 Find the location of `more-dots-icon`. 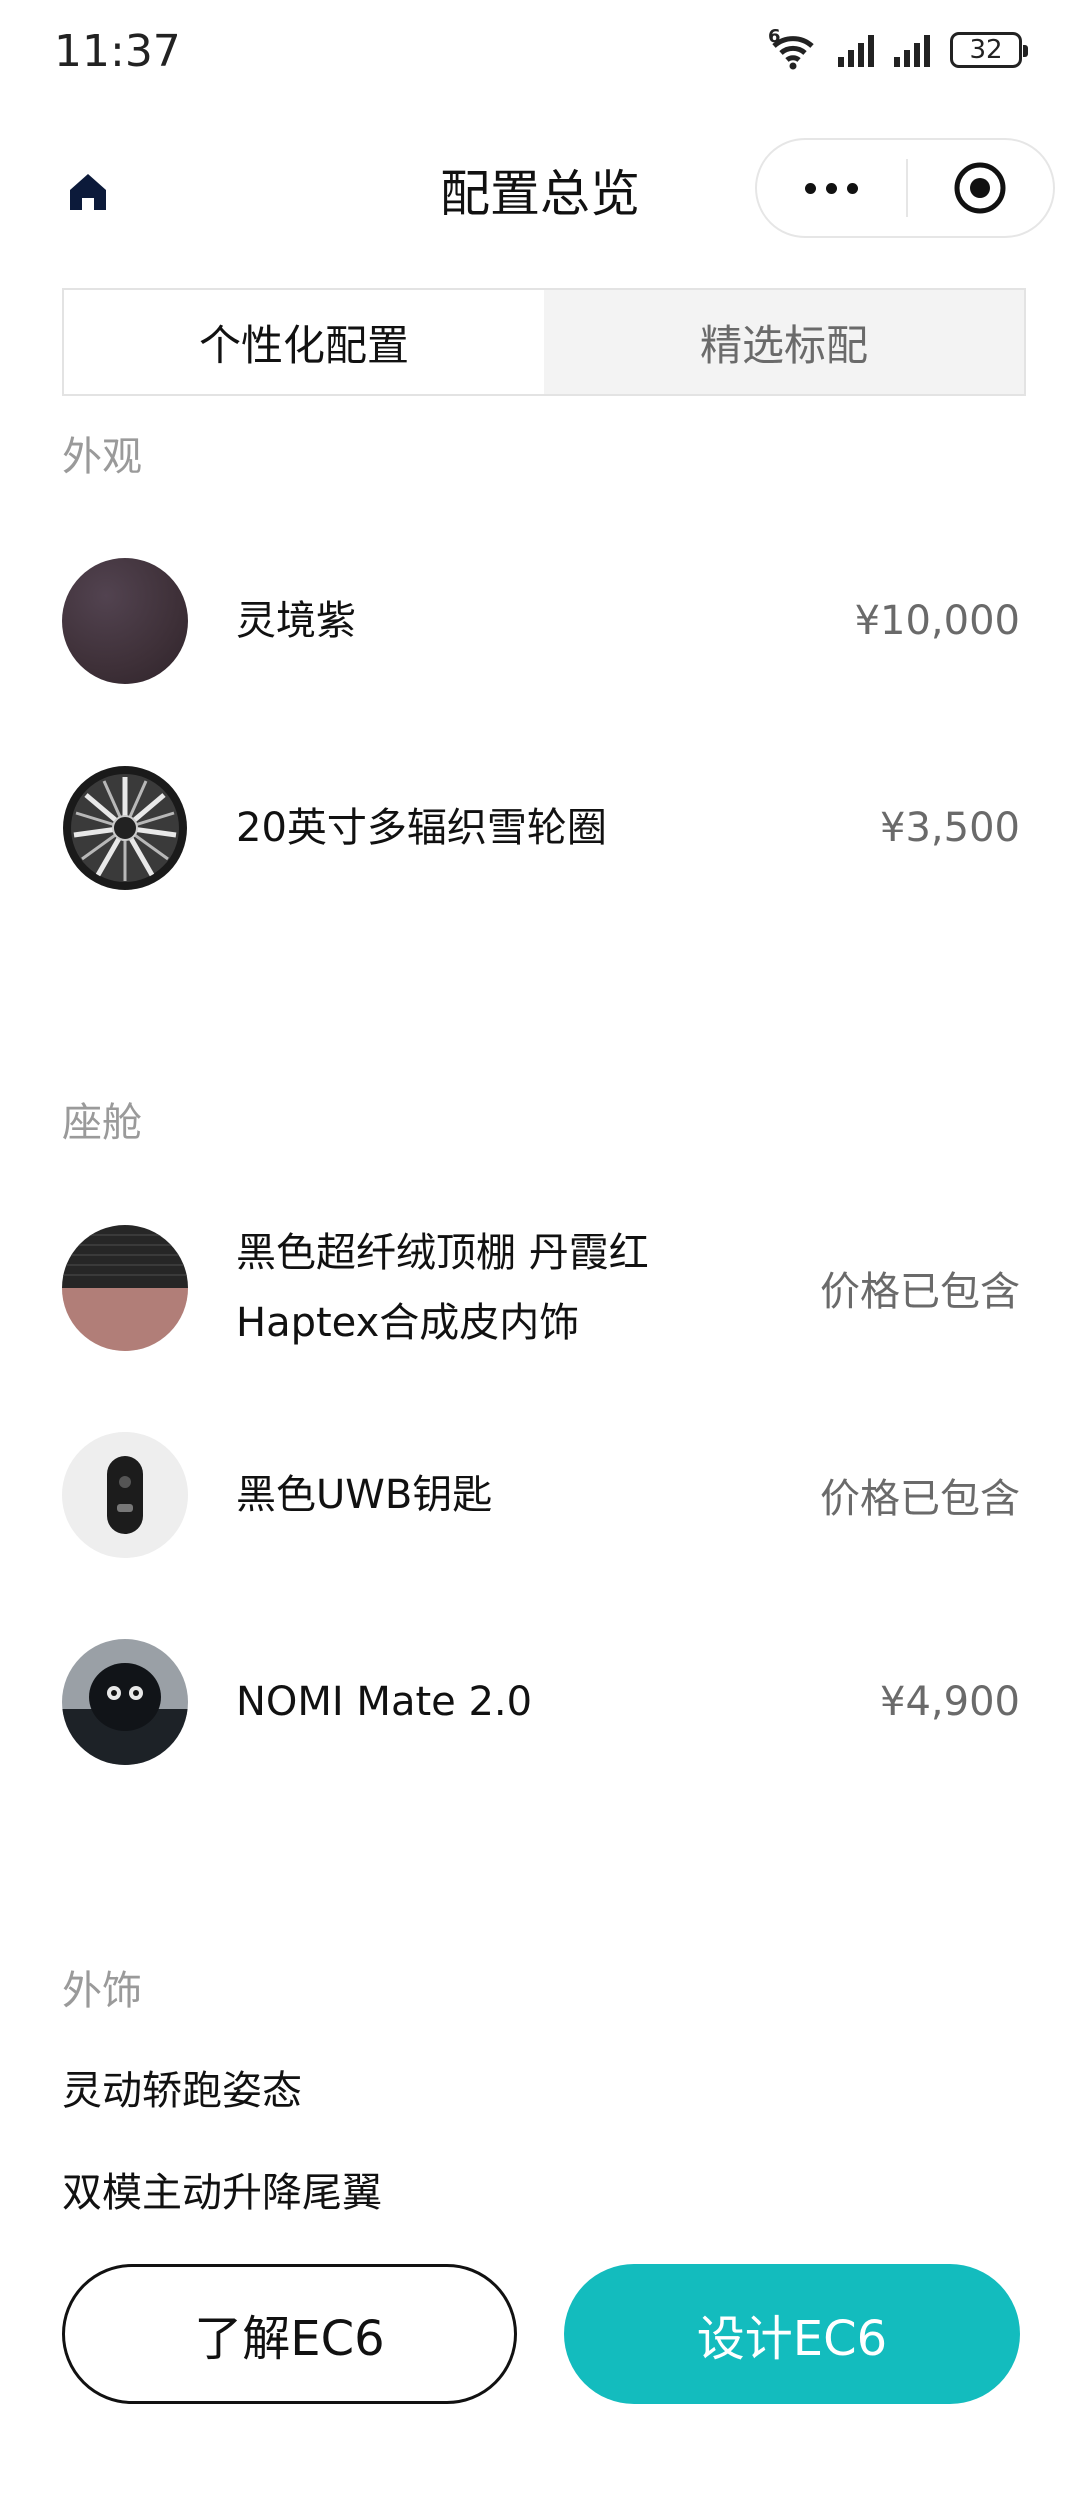

more-dots-icon is located at coordinates (810, 188).